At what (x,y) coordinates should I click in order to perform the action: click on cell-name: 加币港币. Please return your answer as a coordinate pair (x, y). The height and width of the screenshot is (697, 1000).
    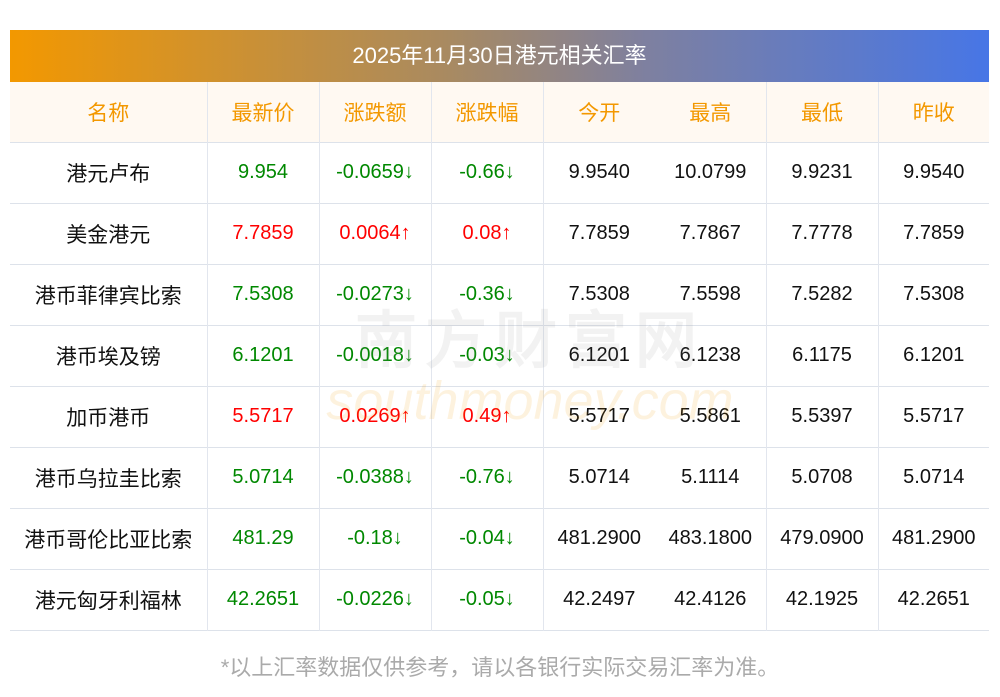
    Looking at the image, I should click on (108, 418).